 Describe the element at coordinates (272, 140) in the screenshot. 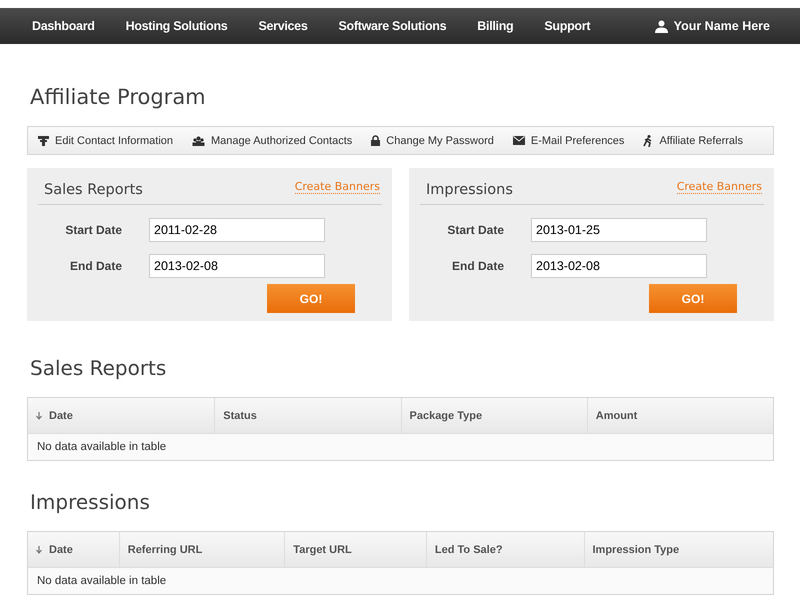

I see `sub-nav-link: Manage Authorized Contacts` at that location.